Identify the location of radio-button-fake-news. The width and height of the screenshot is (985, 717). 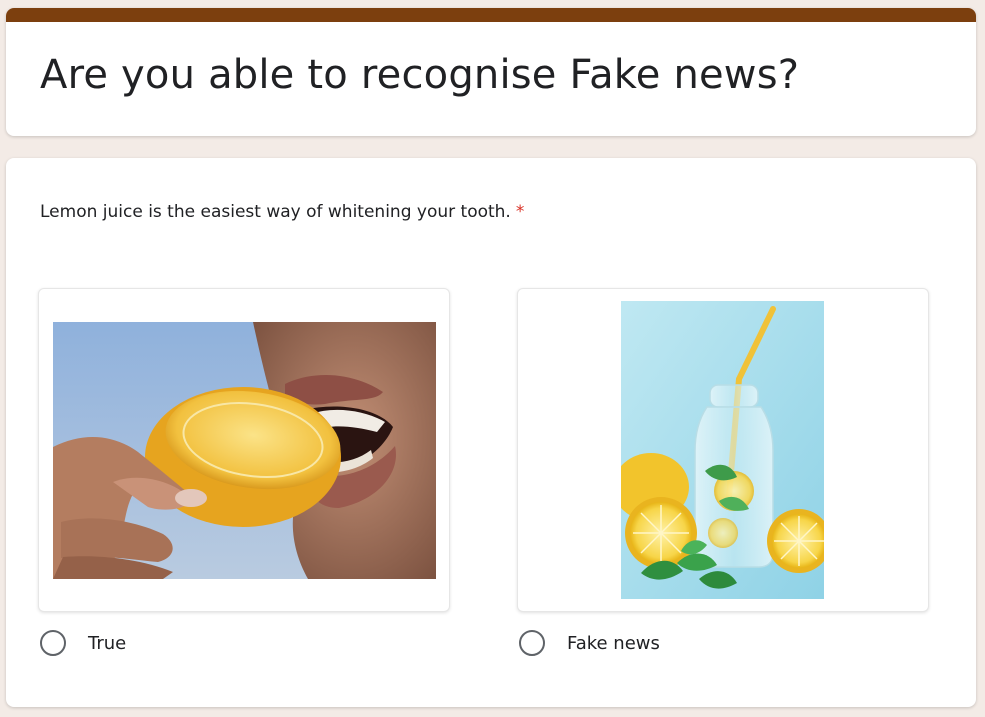
(532, 643).